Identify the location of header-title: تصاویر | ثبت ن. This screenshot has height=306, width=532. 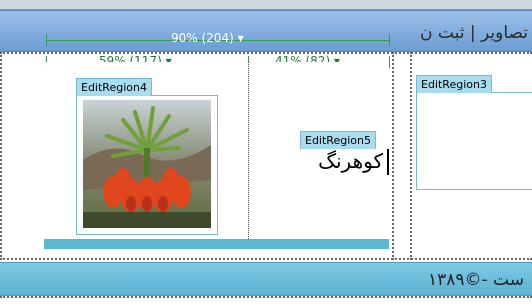
(474, 33).